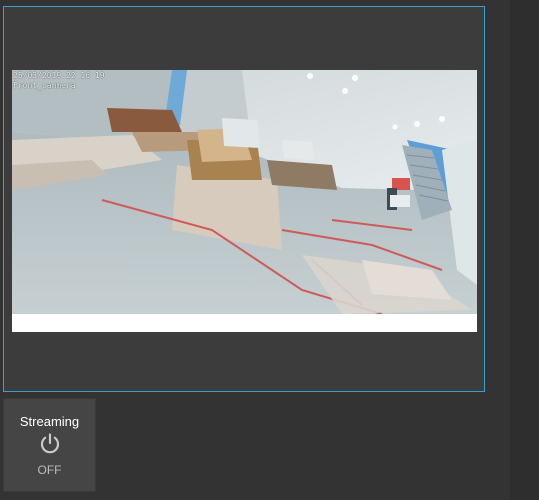 The width and height of the screenshot is (539, 500). Describe the element at coordinates (59, 75) in the screenshot. I see `camera-timestamp: 25/03/2019 22 16 19` at that location.